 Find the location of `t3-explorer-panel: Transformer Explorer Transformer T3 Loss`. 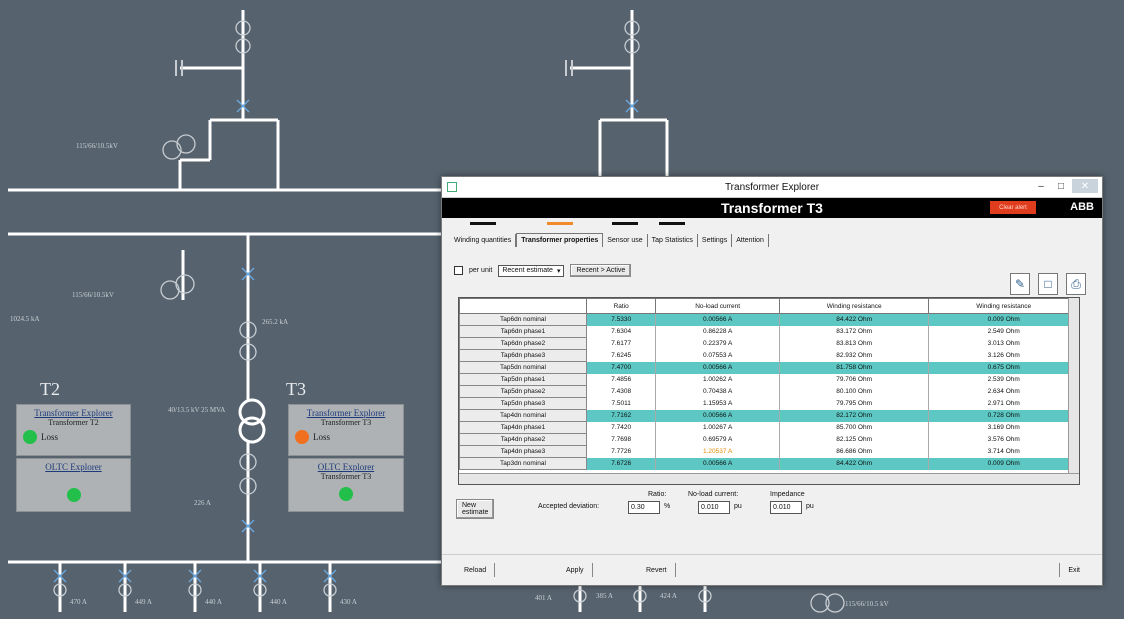

t3-explorer-panel: Transformer Explorer Transformer T3 Loss is located at coordinates (346, 430).